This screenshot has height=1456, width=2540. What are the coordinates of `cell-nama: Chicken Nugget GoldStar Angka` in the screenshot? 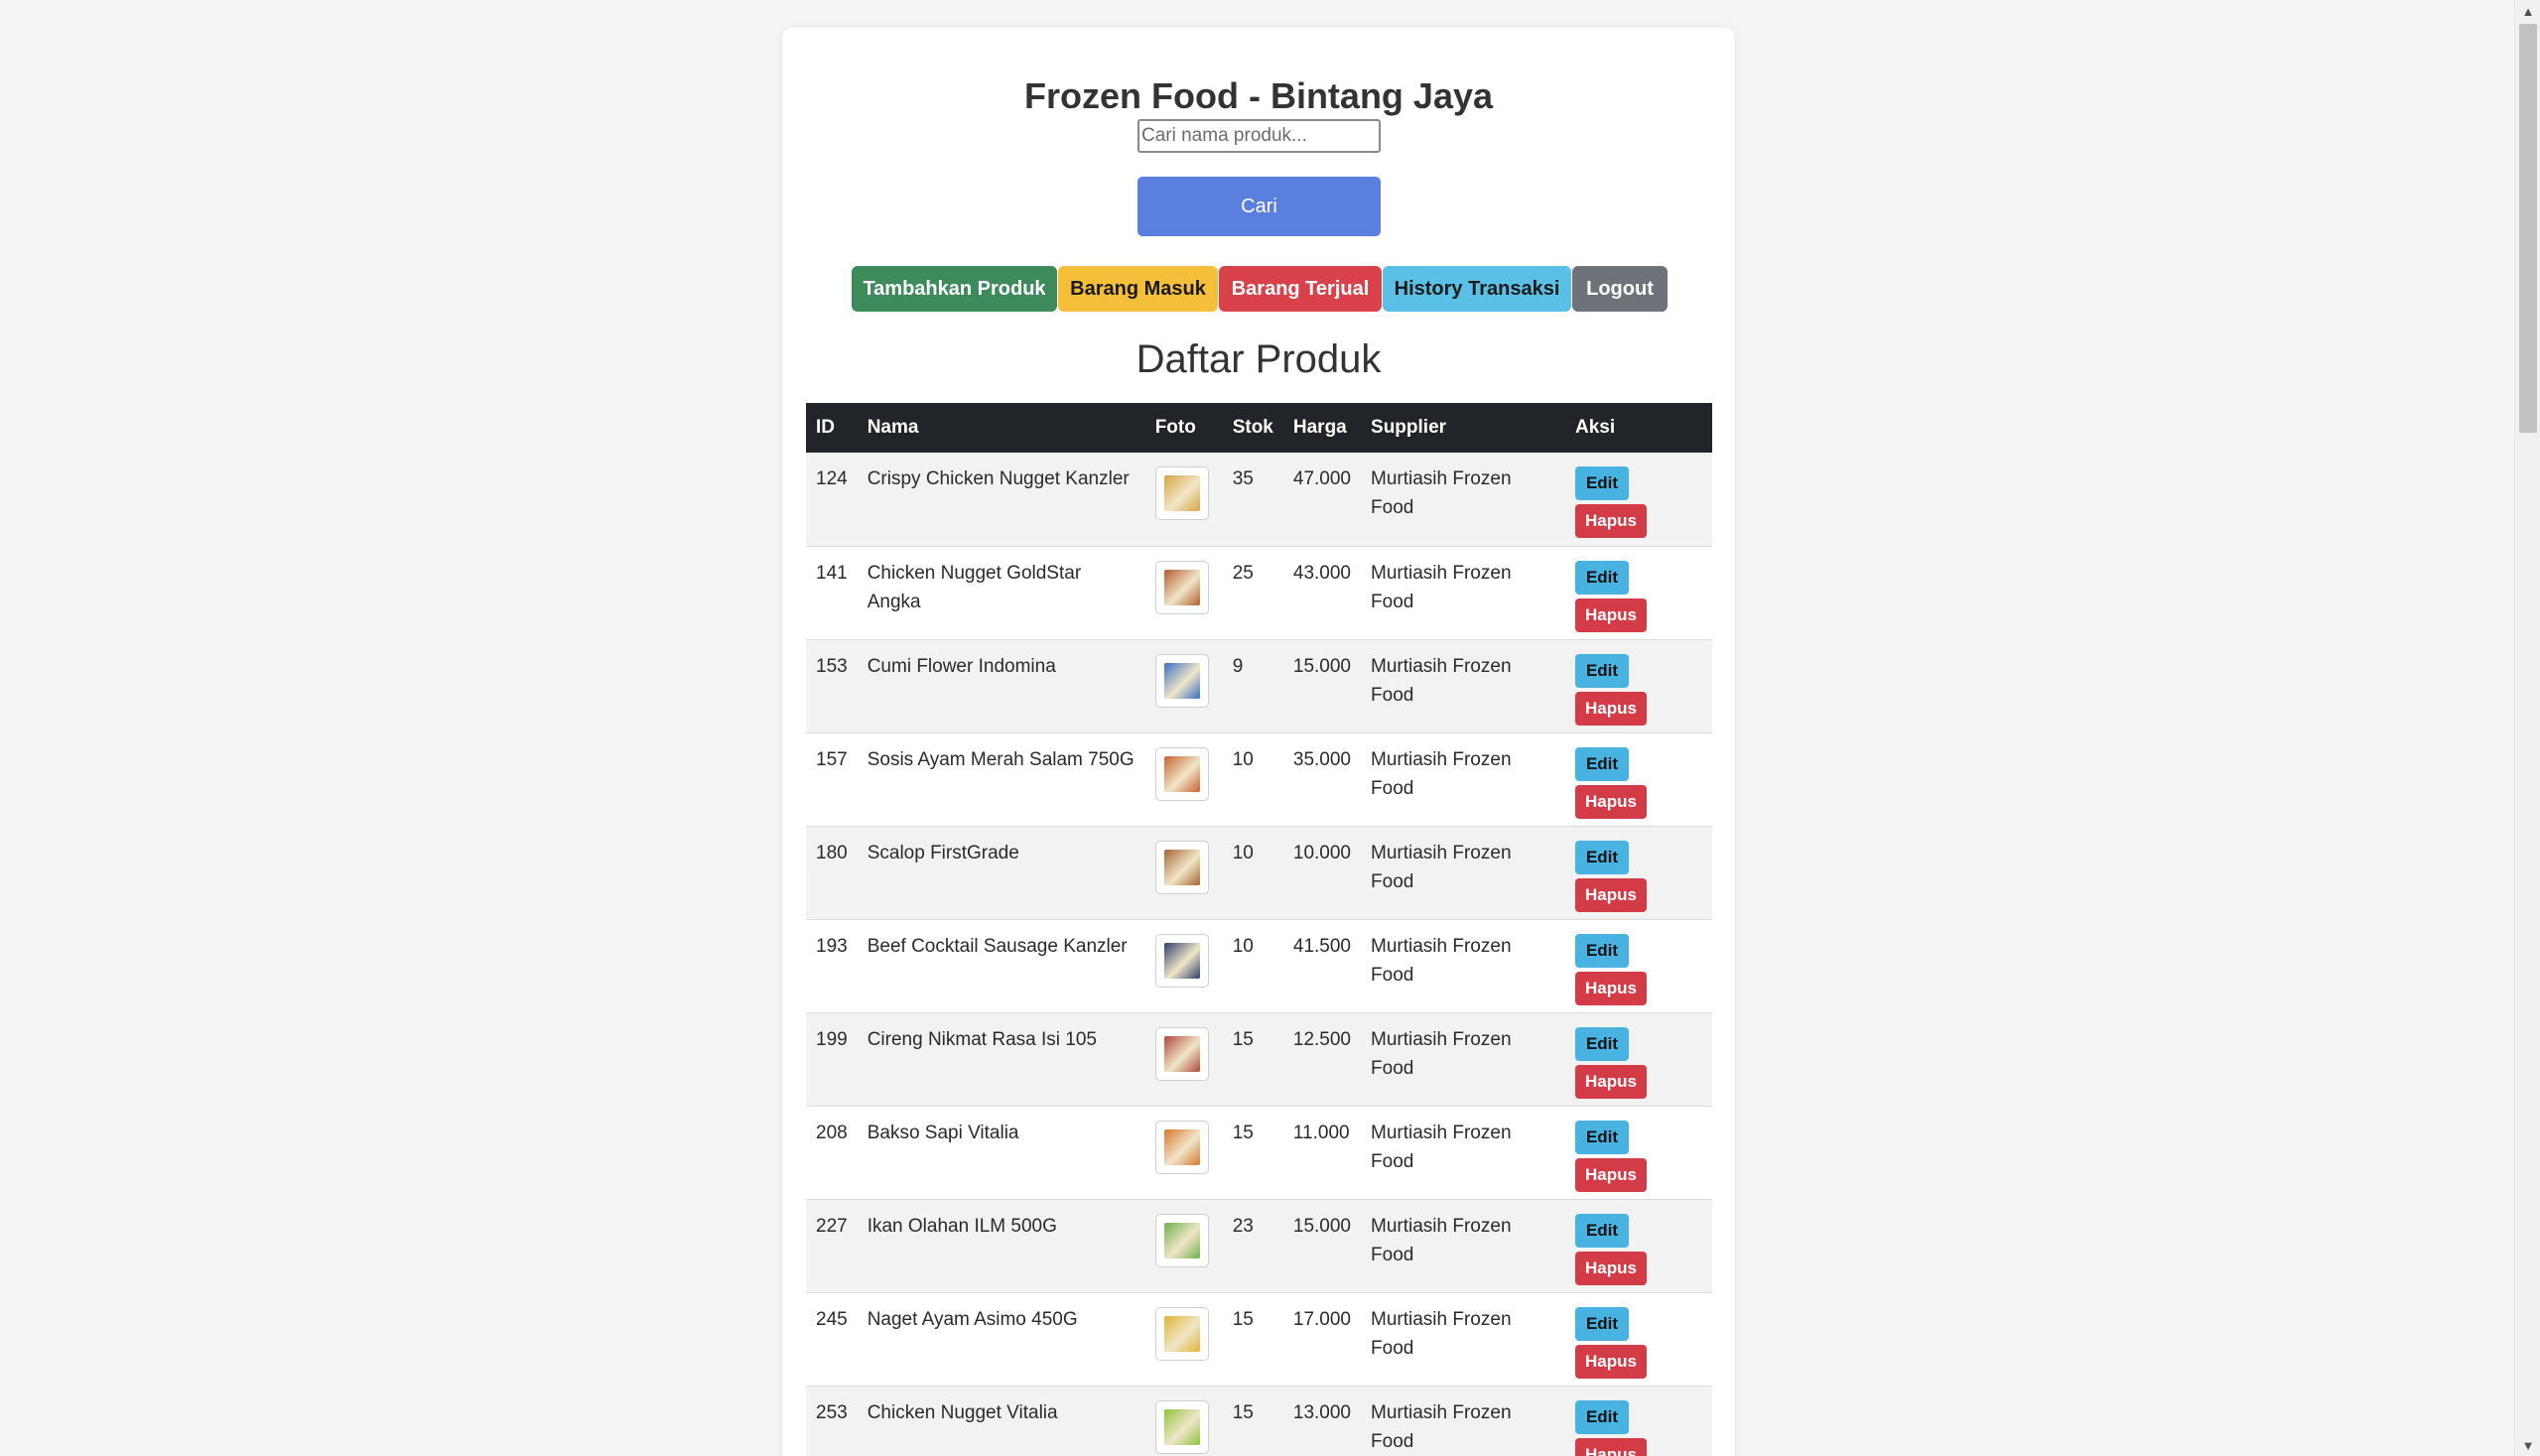 It's located at (1001, 593).